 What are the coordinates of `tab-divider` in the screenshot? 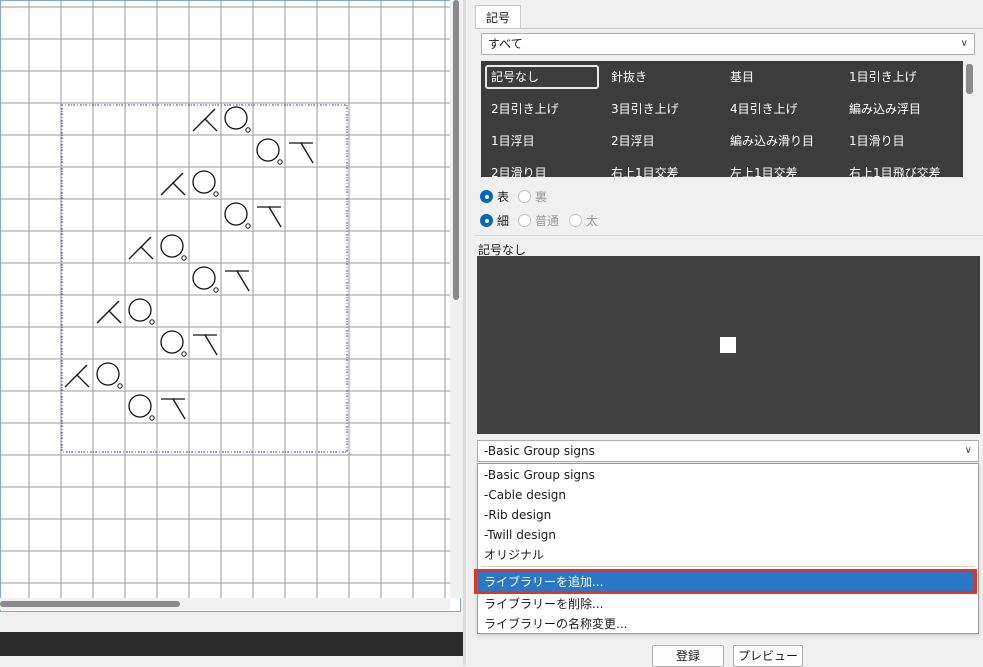 It's located at (729, 28).